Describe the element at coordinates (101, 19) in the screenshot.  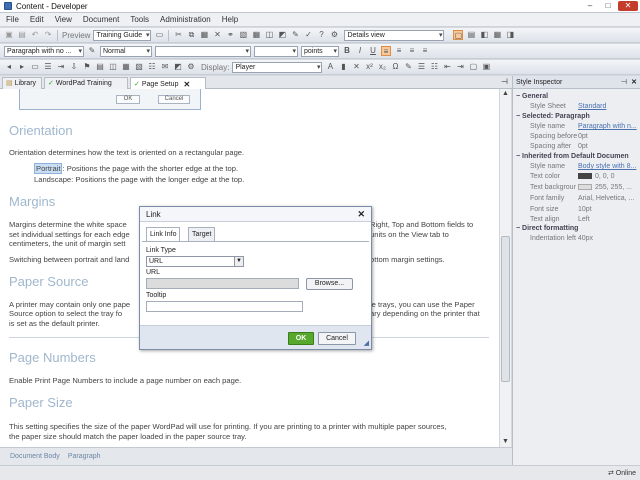
I see `menu-document: Document` at that location.